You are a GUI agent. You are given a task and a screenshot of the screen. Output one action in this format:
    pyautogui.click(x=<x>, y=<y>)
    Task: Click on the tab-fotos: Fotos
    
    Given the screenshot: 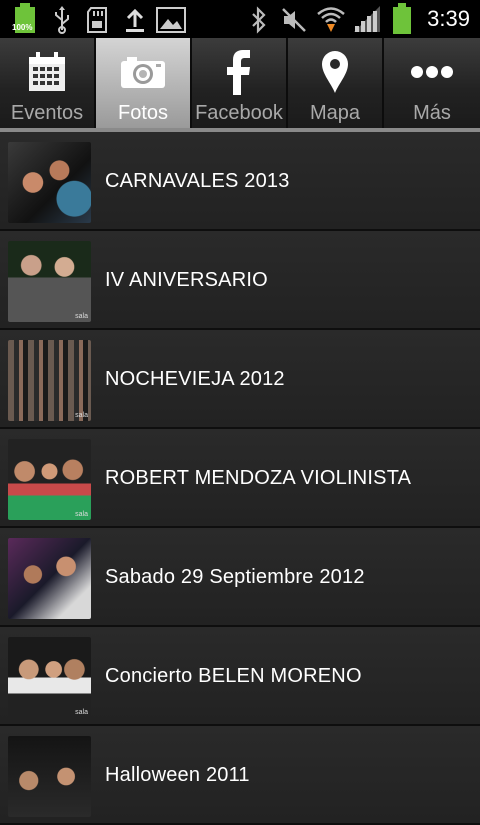 What is the action you would take?
    pyautogui.click(x=144, y=83)
    